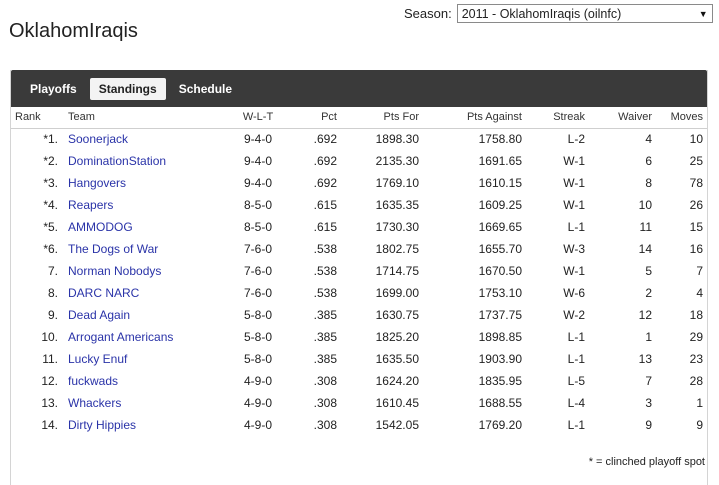 This screenshot has height=485, width=719. Describe the element at coordinates (500, 381) in the screenshot. I see `pts-against-cell: 1835.95` at that location.